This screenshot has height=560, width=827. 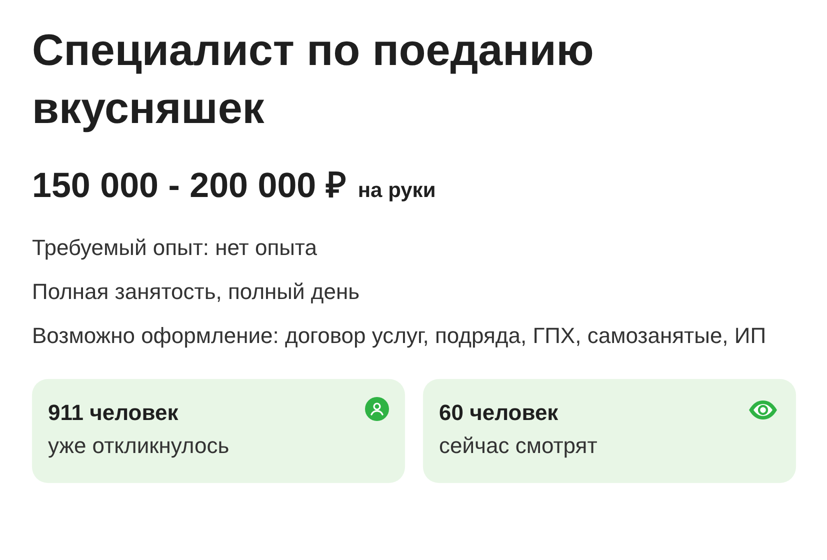 I want to click on stat-caption: сейчас смотрят, so click(x=518, y=446).